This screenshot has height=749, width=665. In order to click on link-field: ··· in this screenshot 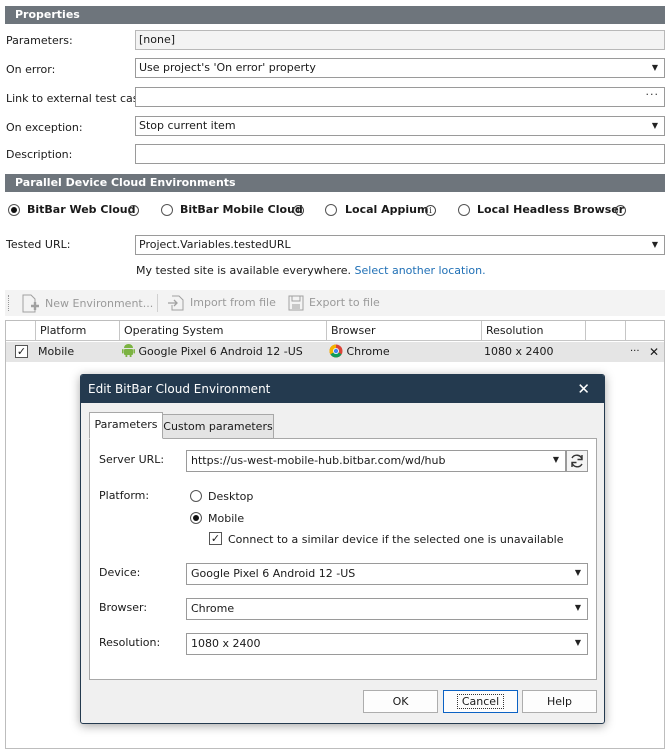, I will do `click(400, 97)`.